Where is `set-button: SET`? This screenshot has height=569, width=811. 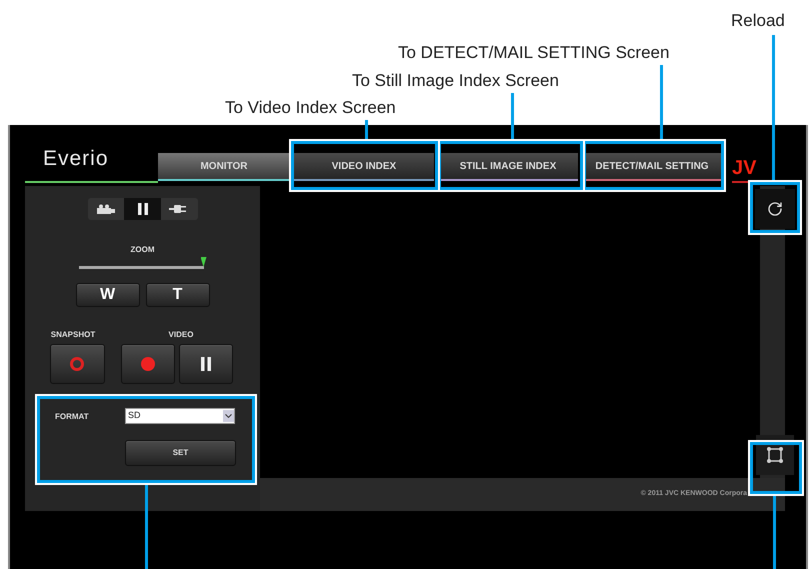
set-button: SET is located at coordinates (180, 453).